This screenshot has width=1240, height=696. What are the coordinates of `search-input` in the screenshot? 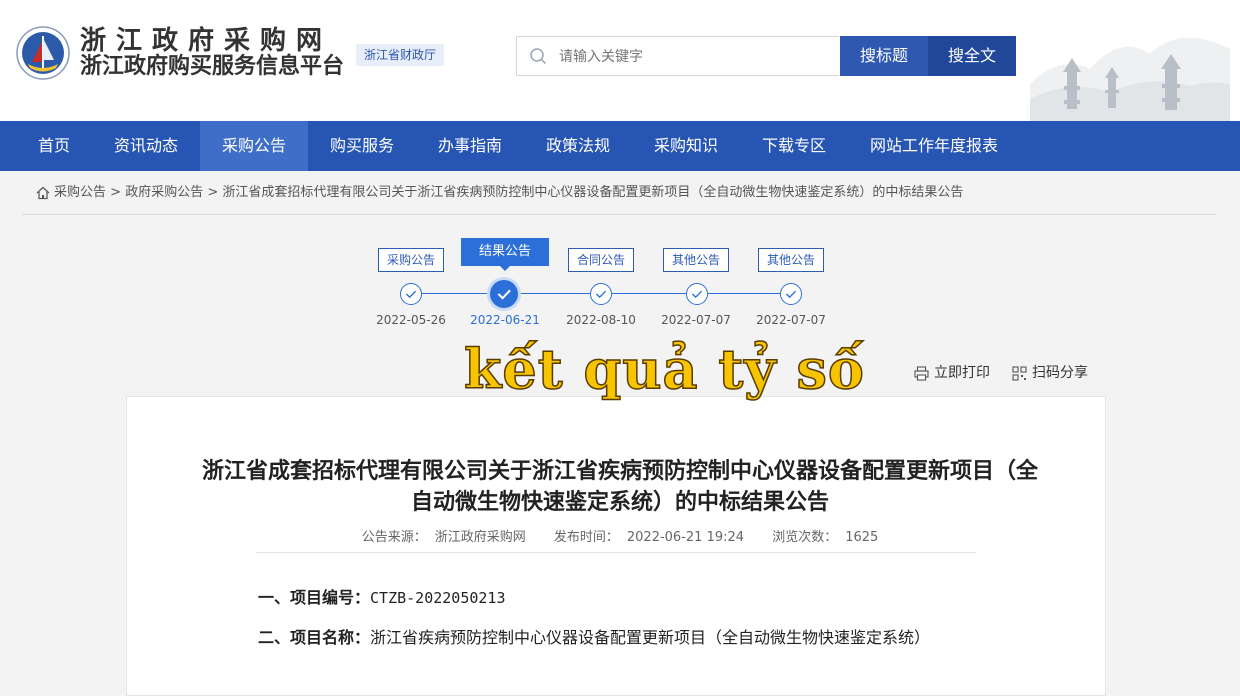 It's located at (694, 57).